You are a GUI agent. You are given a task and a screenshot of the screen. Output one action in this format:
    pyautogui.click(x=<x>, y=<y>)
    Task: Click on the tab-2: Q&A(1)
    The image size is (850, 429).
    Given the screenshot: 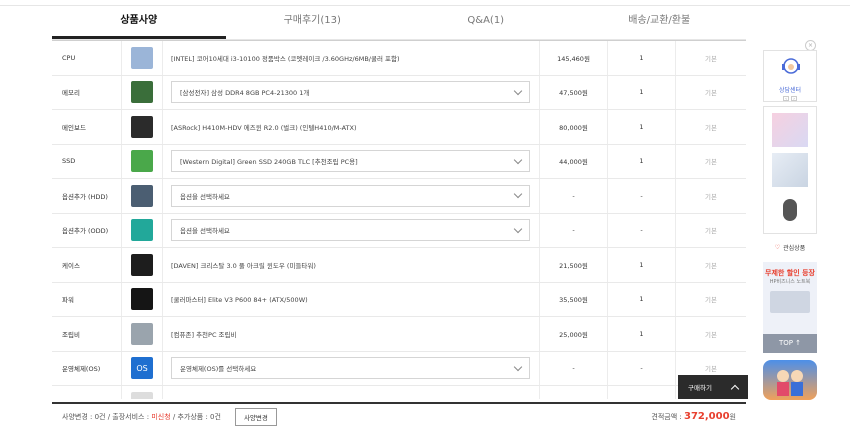 What is the action you would take?
    pyautogui.click(x=486, y=22)
    